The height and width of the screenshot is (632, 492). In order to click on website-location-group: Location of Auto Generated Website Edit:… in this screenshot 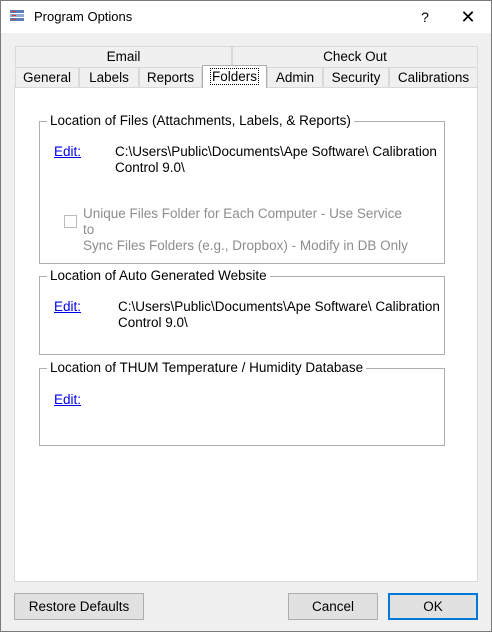, I will do `click(242, 311)`.